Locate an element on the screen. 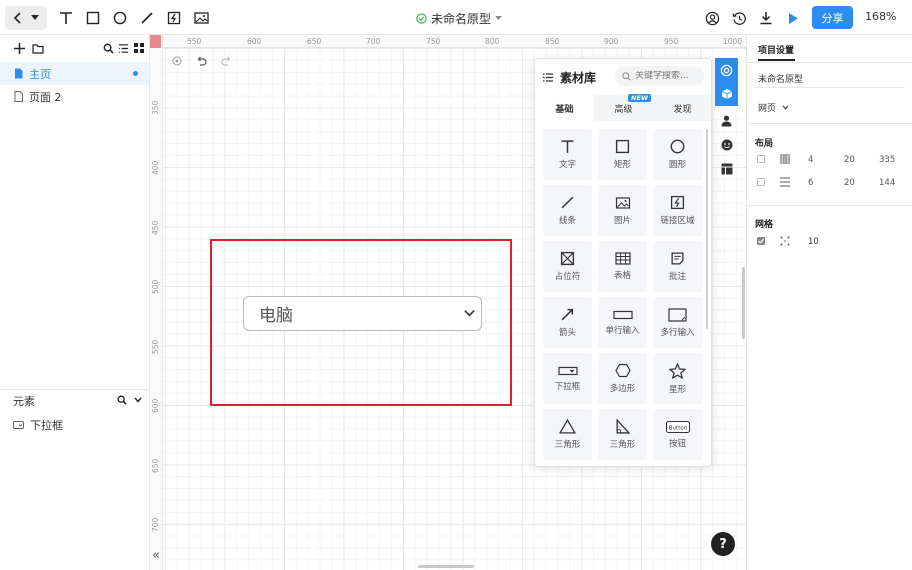 This screenshot has height=570, width=912. library-item-link-area: 链接区域 is located at coordinates (677, 210).